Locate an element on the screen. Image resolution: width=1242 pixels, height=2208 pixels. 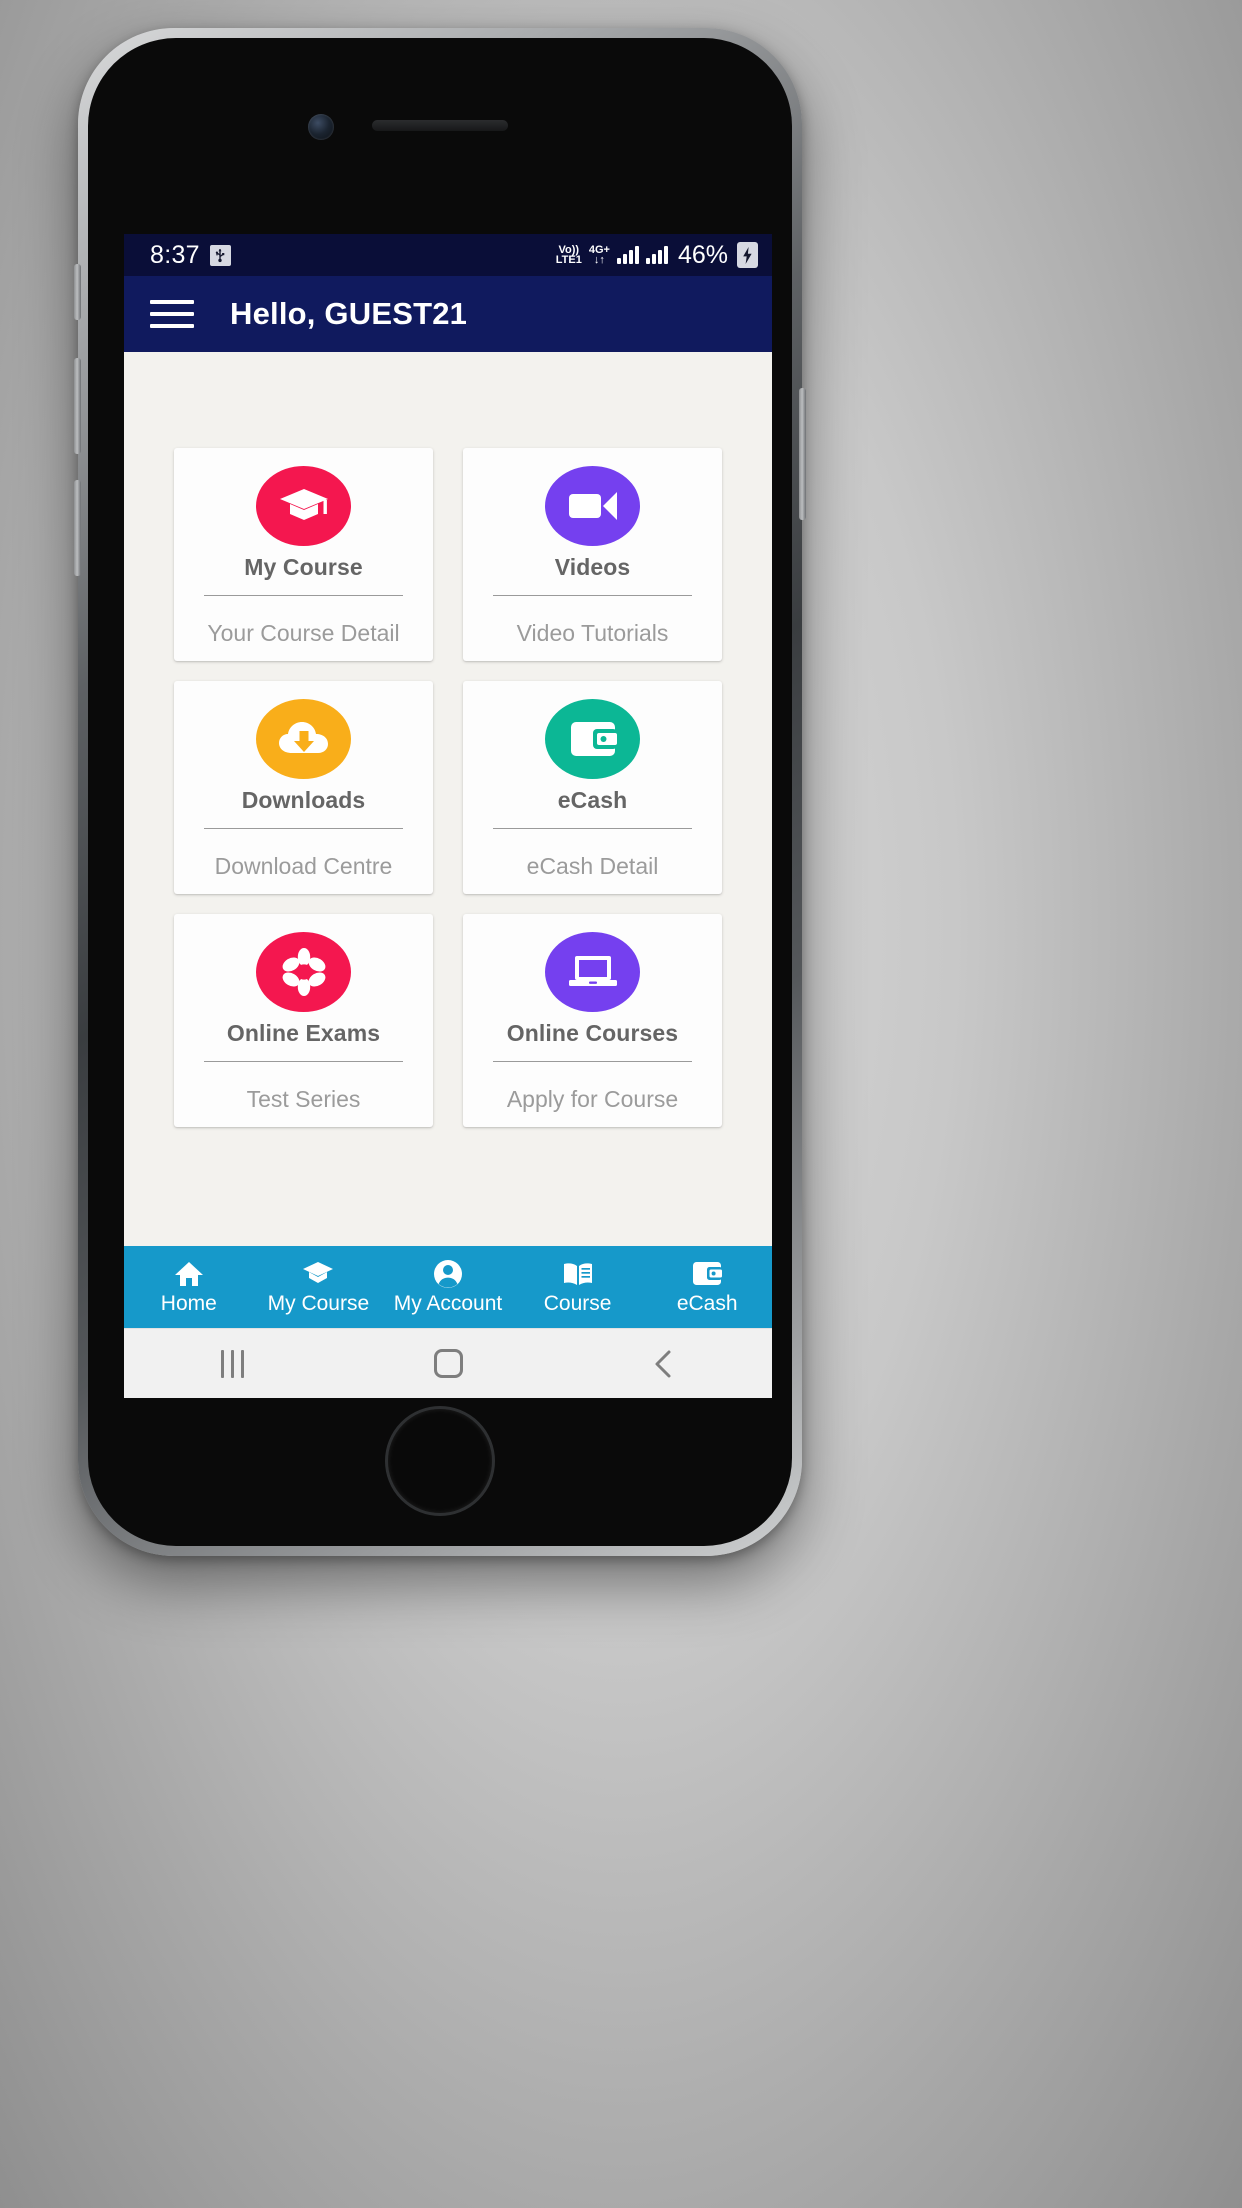
usb-icon is located at coordinates (220, 255).